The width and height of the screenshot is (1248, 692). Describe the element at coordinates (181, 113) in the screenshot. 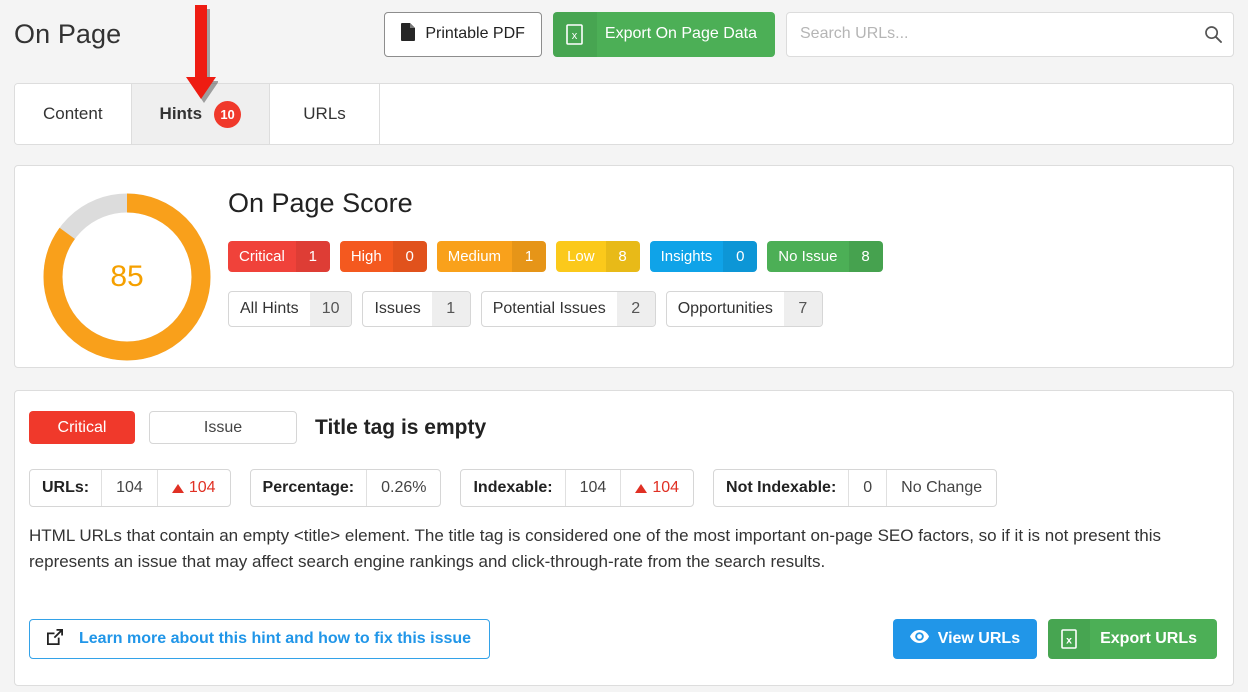

I see `tab-hints-label: Hints` at that location.